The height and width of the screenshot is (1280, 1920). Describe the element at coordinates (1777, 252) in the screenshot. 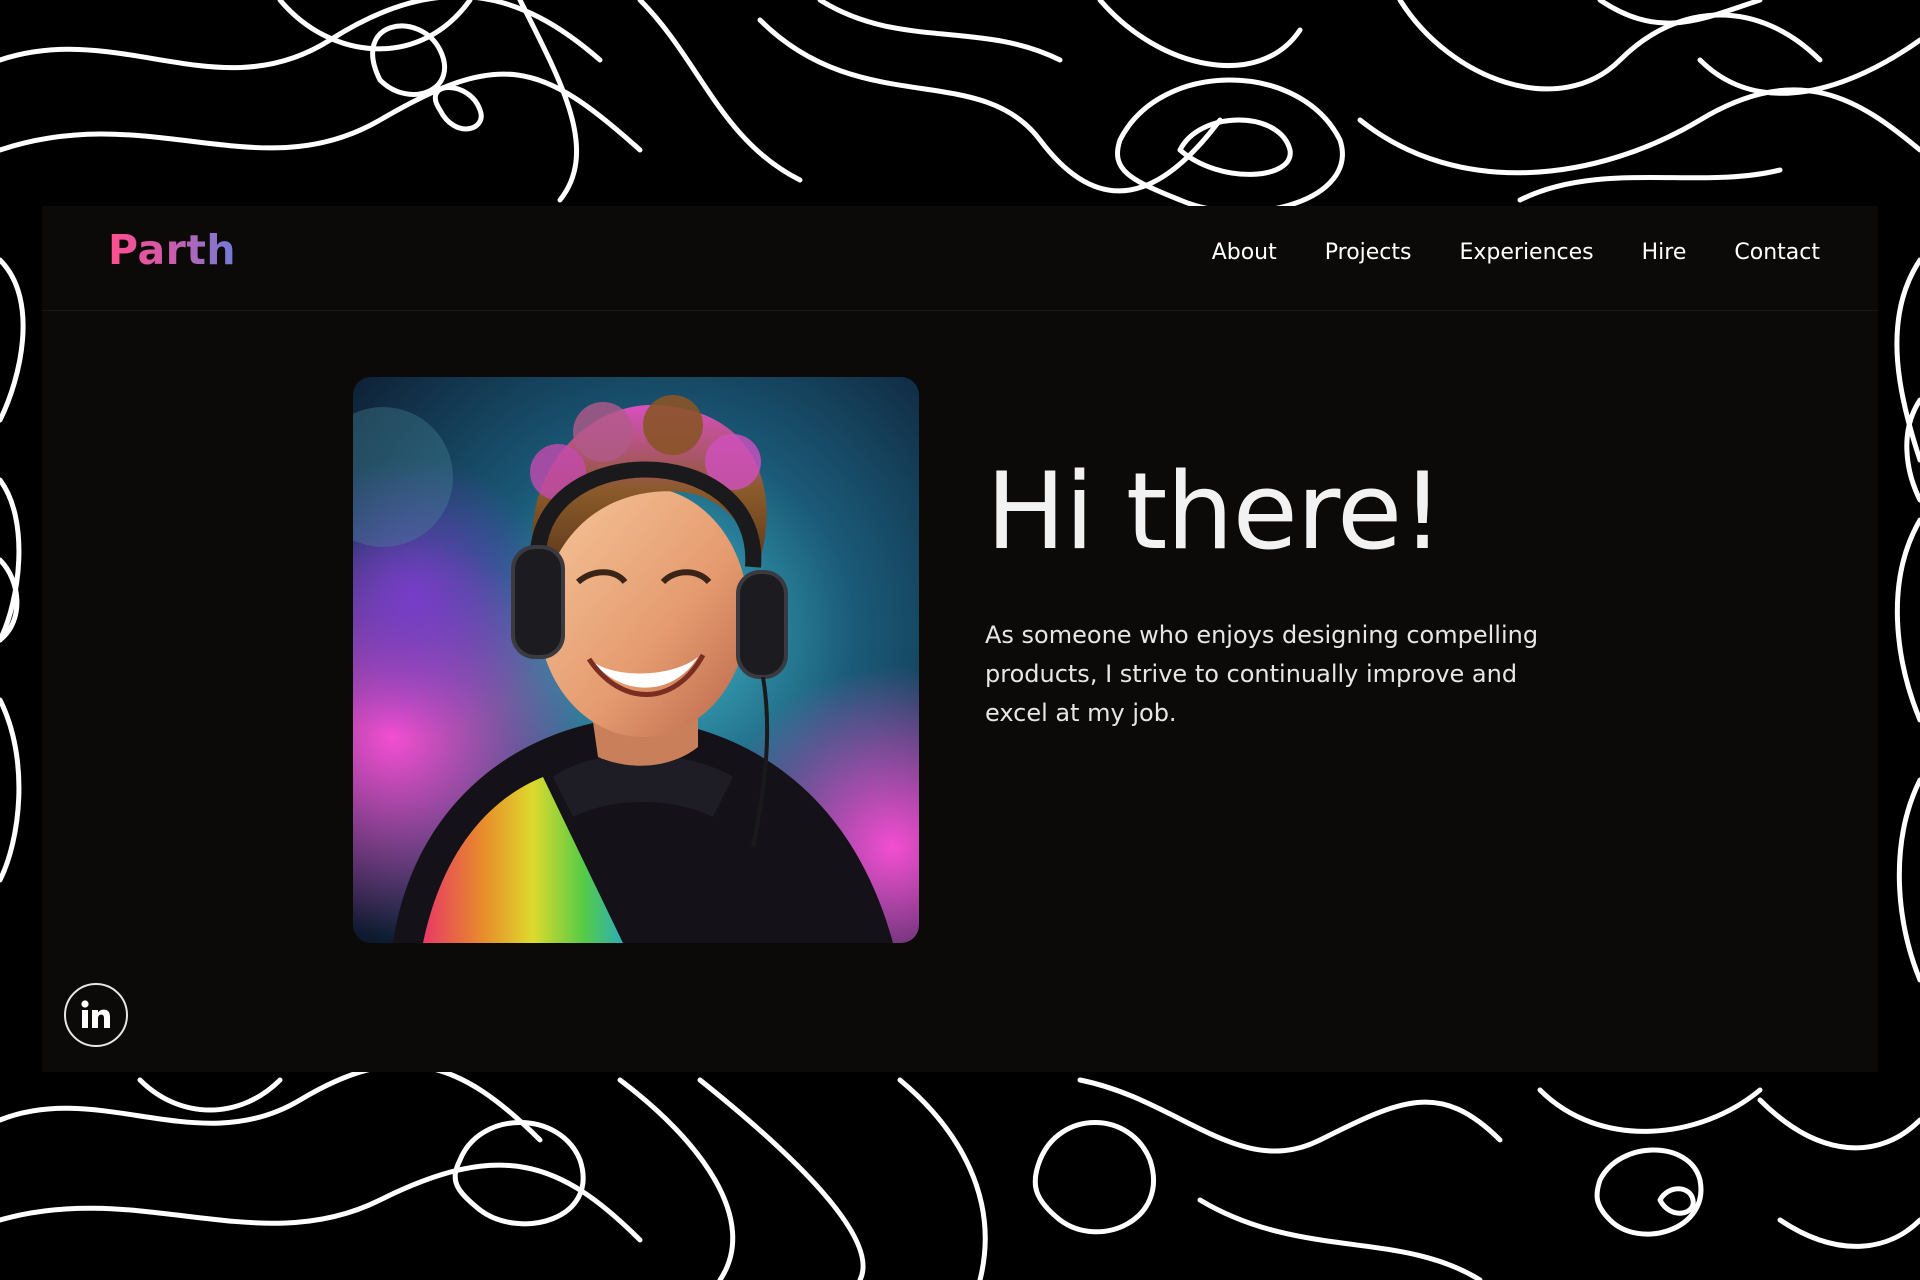

I see `nav-link-contact: Contact` at that location.